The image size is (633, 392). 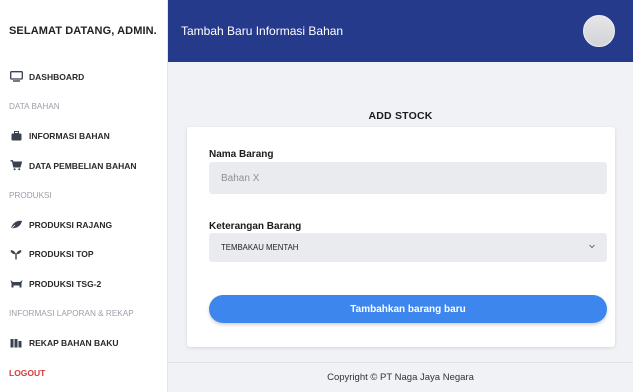 I want to click on cart-icon, so click(x=16, y=166).